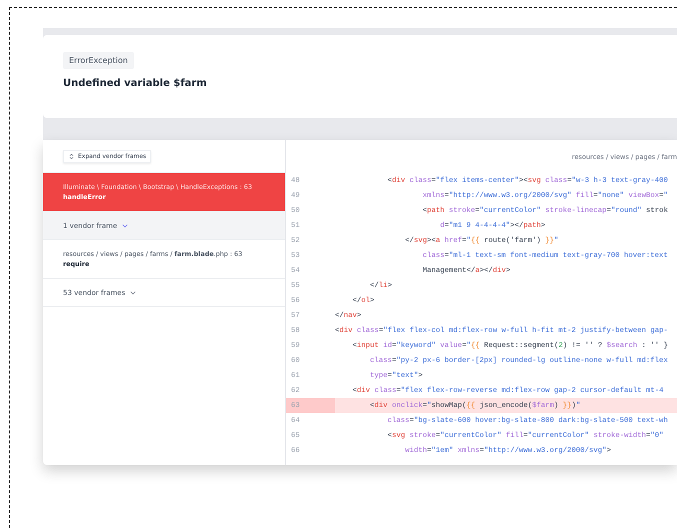 Image resolution: width=677 pixels, height=528 pixels. I want to click on error-message: Undefined variable $farm, so click(135, 83).